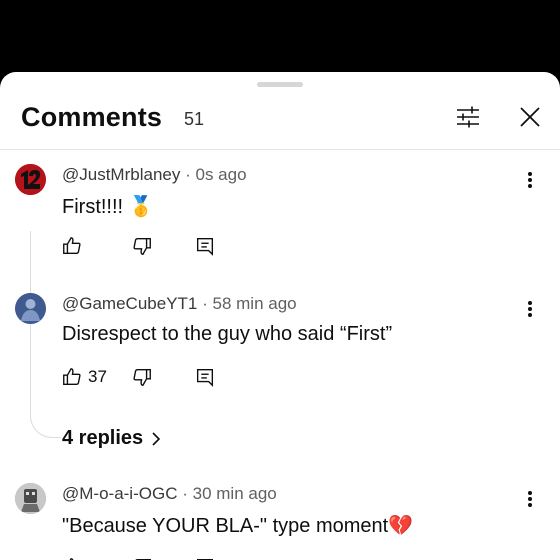  I want to click on comment-text: Disrespect to the guy who said “First”, so click(227, 334).